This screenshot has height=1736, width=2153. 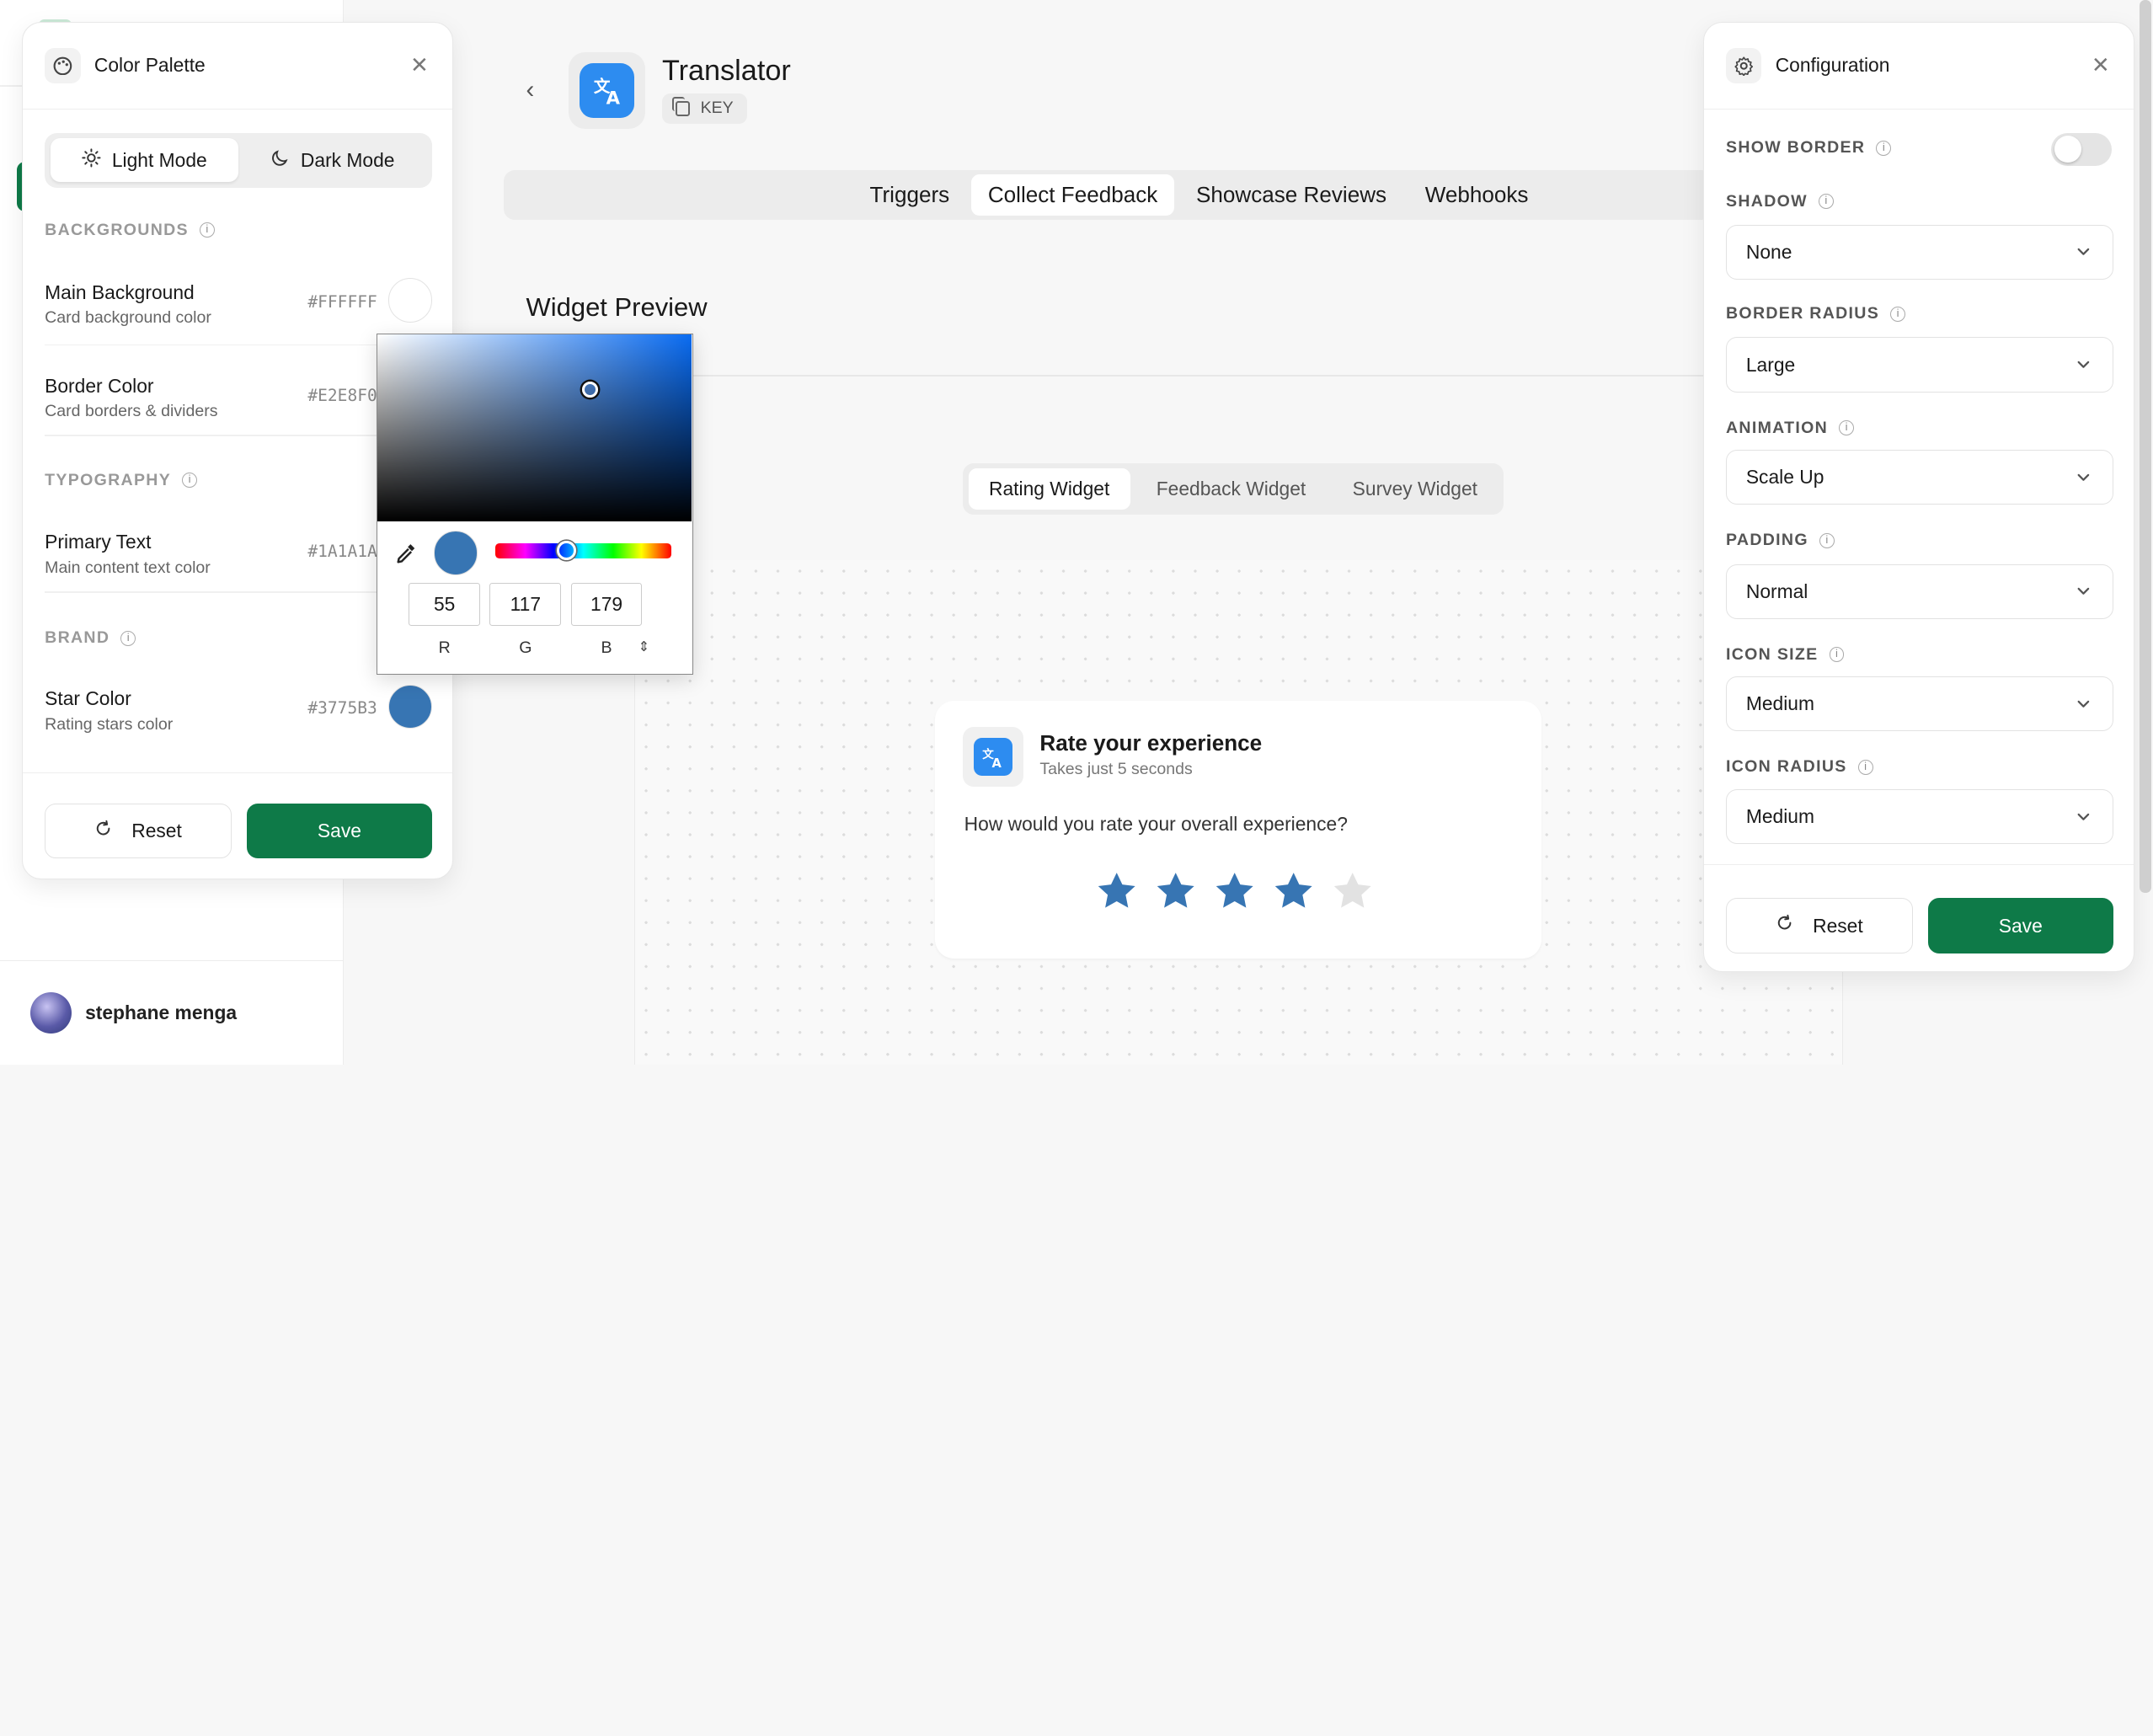 I want to click on icon-size-select: Medium, so click(x=1920, y=704).